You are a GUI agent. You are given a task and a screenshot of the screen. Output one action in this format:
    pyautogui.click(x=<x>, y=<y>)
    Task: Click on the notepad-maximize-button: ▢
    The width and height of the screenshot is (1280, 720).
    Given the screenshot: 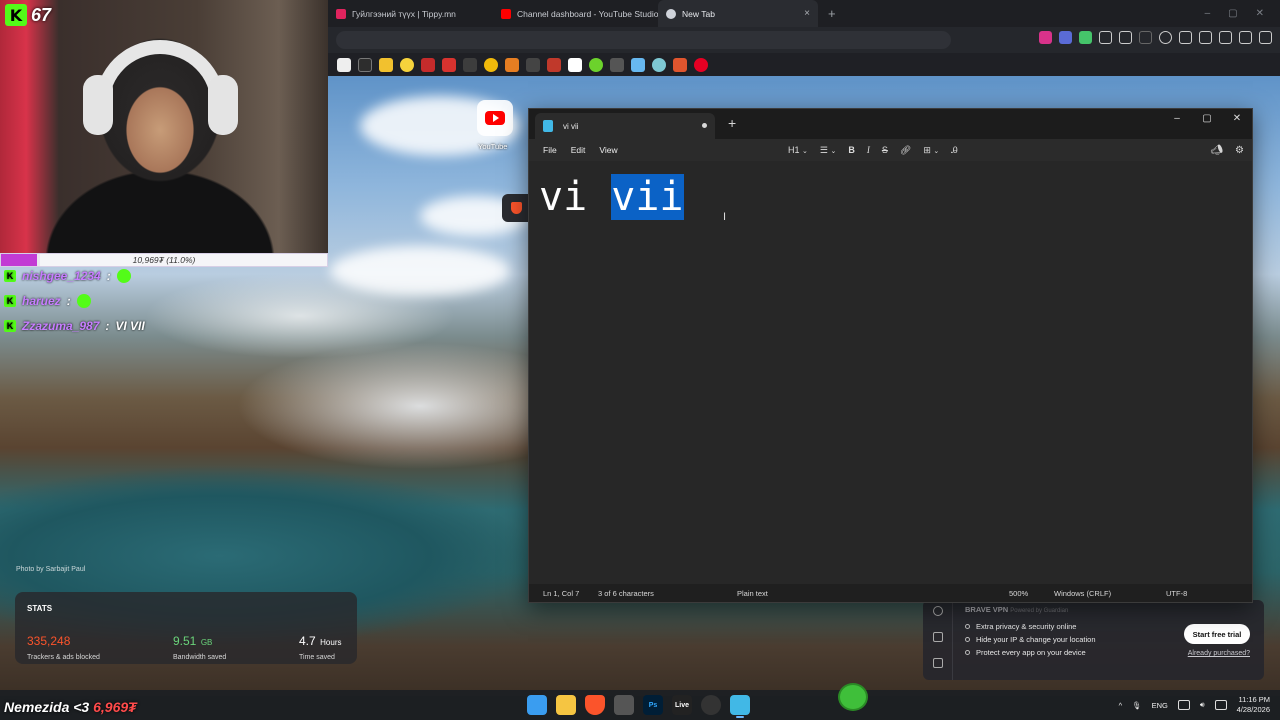 What is the action you would take?
    pyautogui.click(x=1207, y=118)
    